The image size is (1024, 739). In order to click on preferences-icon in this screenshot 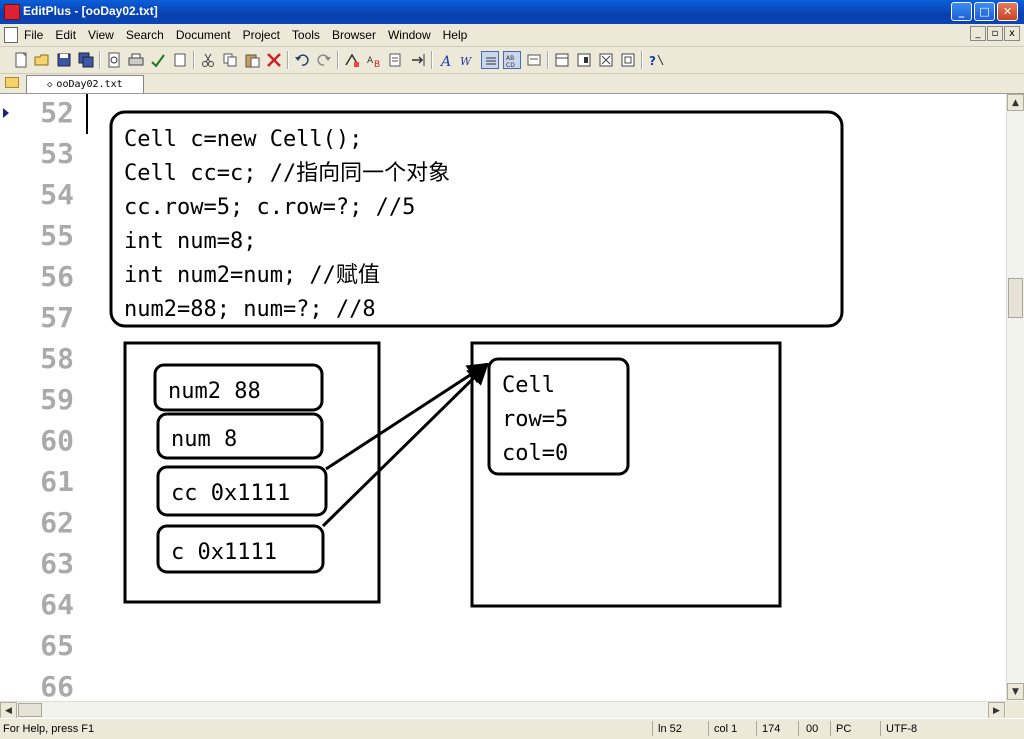, I will do `click(534, 60)`.